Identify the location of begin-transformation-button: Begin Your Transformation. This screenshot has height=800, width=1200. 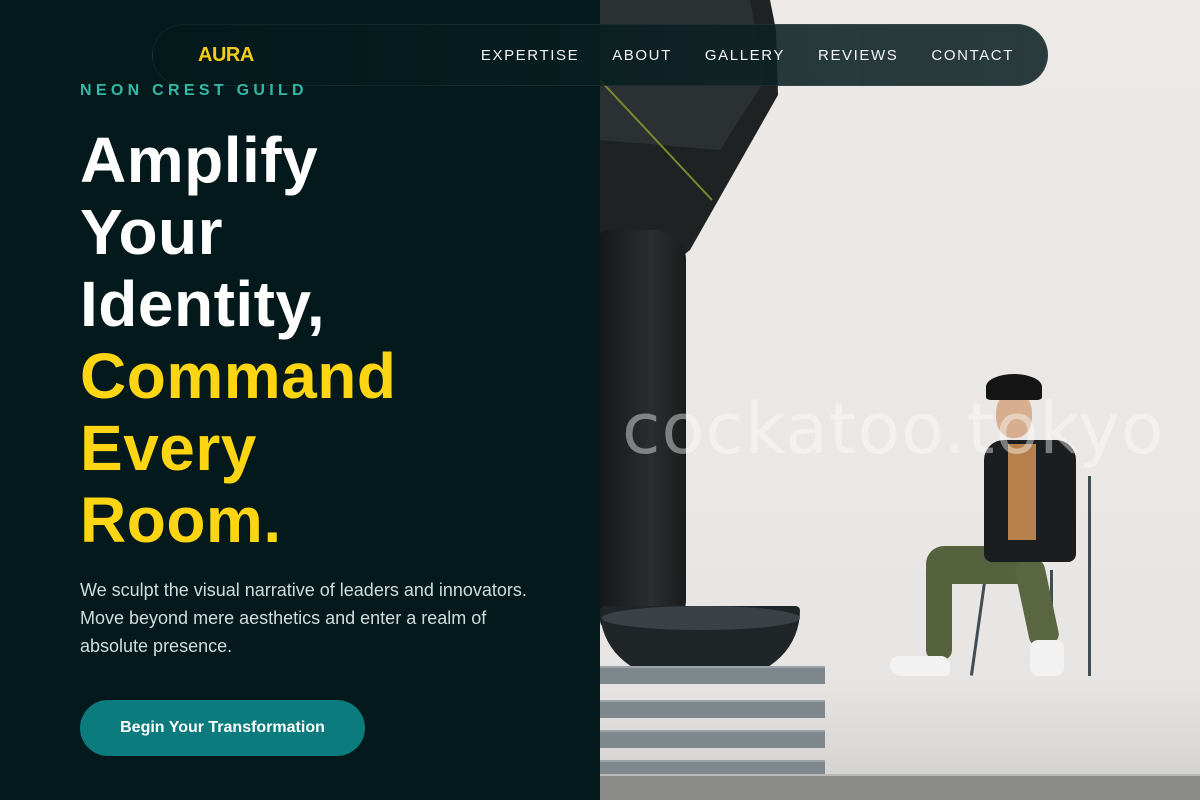
(222, 728).